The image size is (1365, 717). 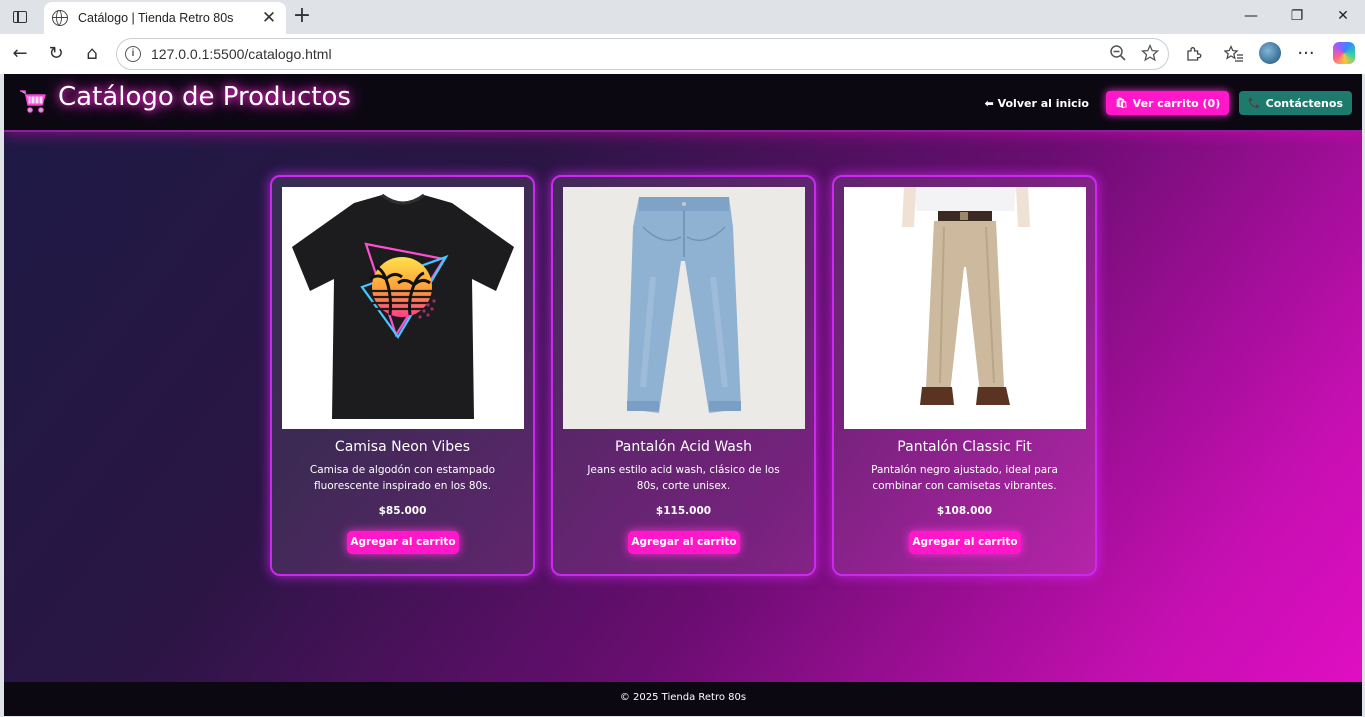 What do you see at coordinates (1194, 54) in the screenshot?
I see `extensions-icon` at bounding box center [1194, 54].